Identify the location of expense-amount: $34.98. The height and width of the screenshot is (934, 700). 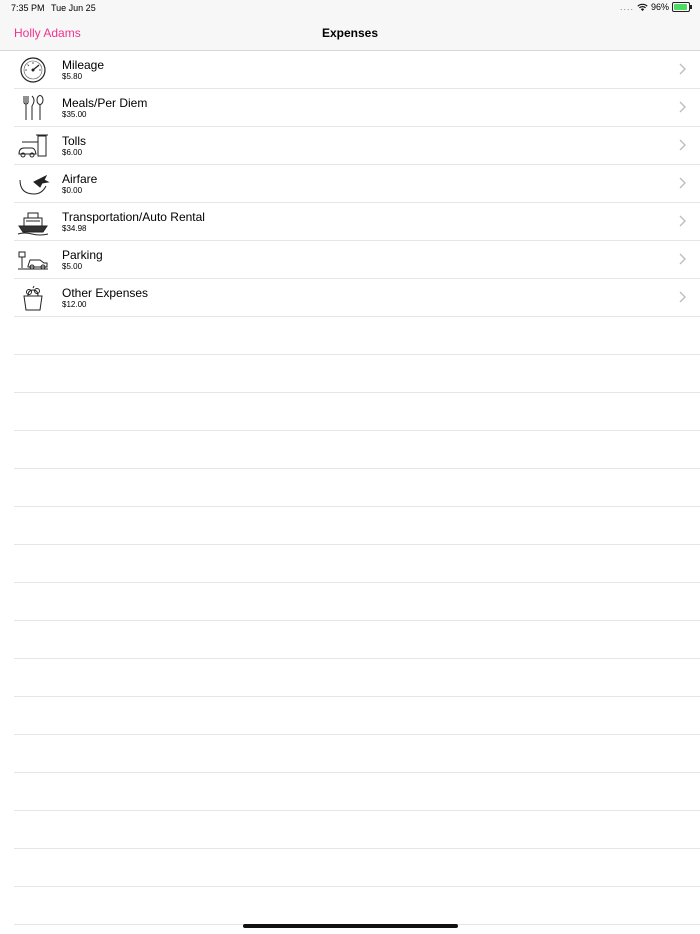
(74, 228).